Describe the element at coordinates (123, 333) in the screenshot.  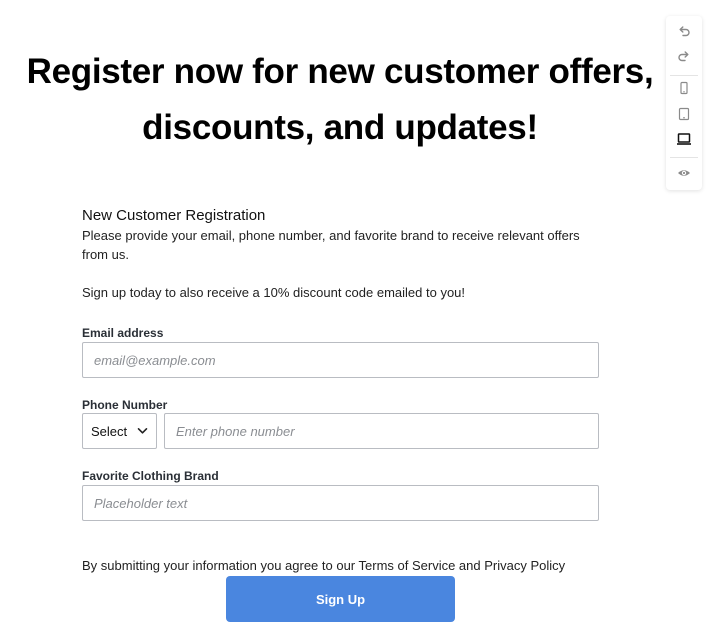
I see `email-label: Email address` at that location.